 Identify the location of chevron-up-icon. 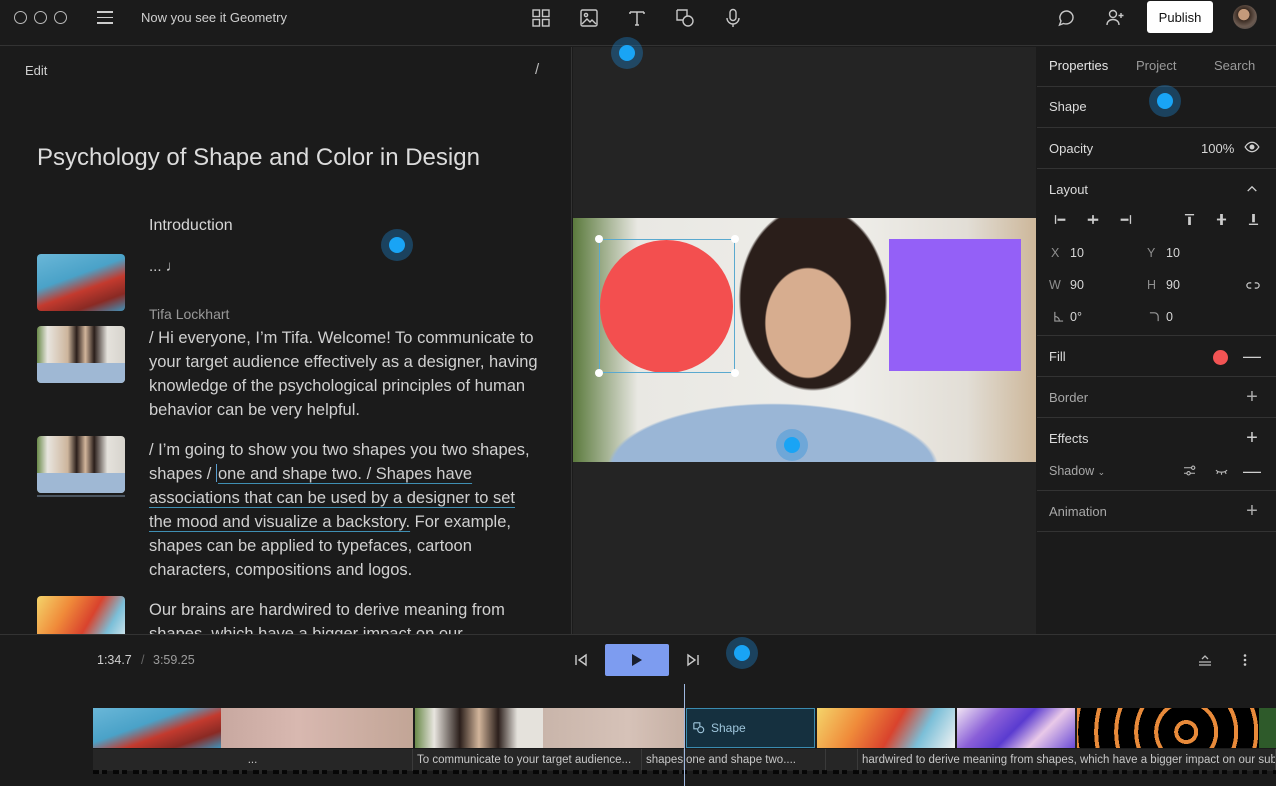
(1252, 189).